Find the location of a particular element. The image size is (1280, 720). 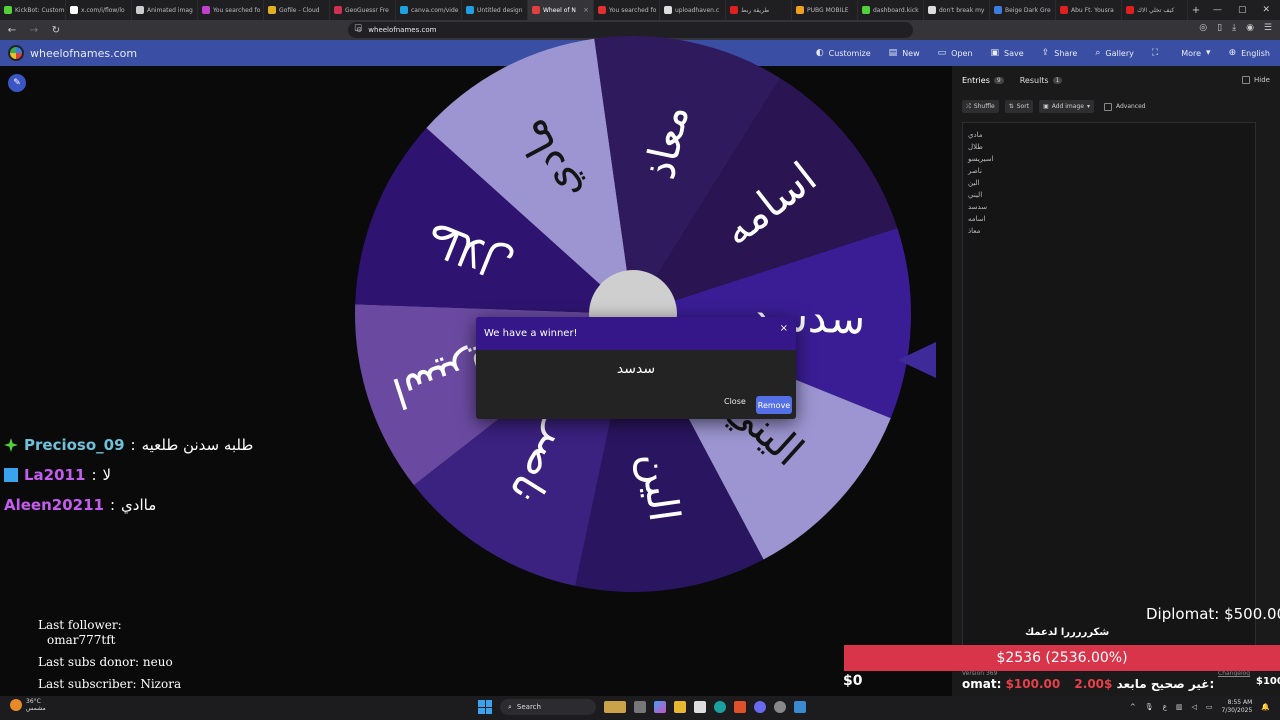

browser-tab: x.com/i/flow/lo is located at coordinates (99, 10).